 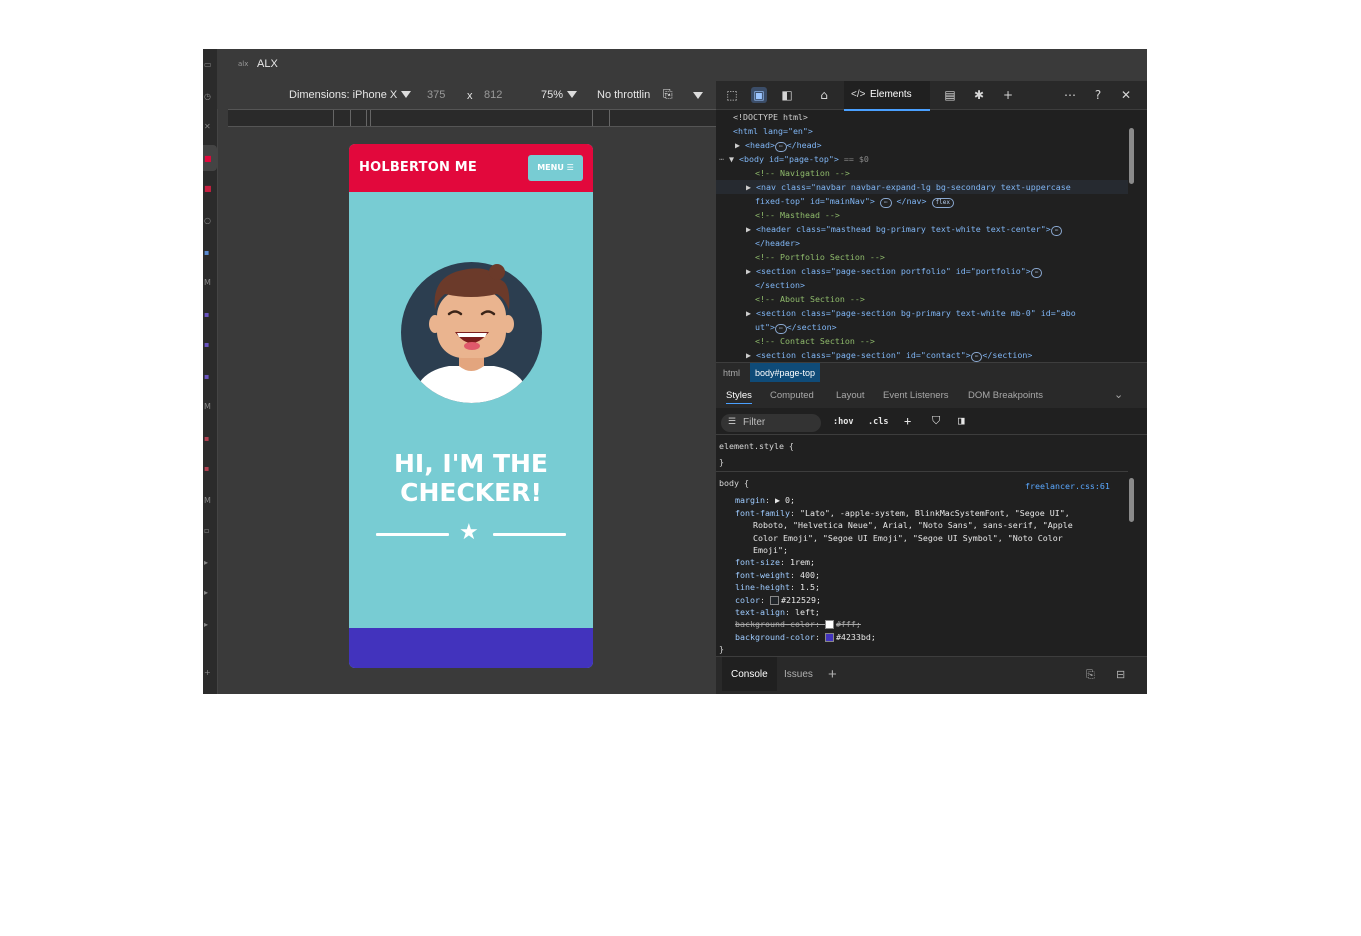 What do you see at coordinates (555, 168) in the screenshot?
I see `menu-button: MENU ☰` at bounding box center [555, 168].